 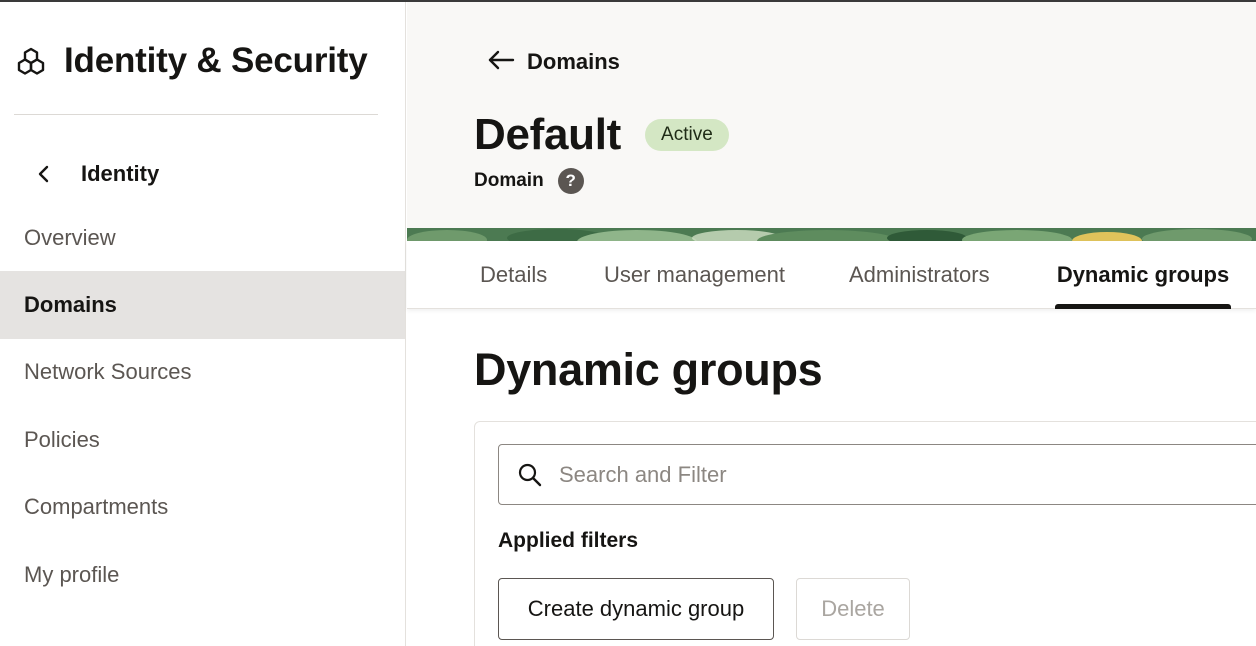 I want to click on sidebar-item-compartments: Compartments, so click(x=202, y=507).